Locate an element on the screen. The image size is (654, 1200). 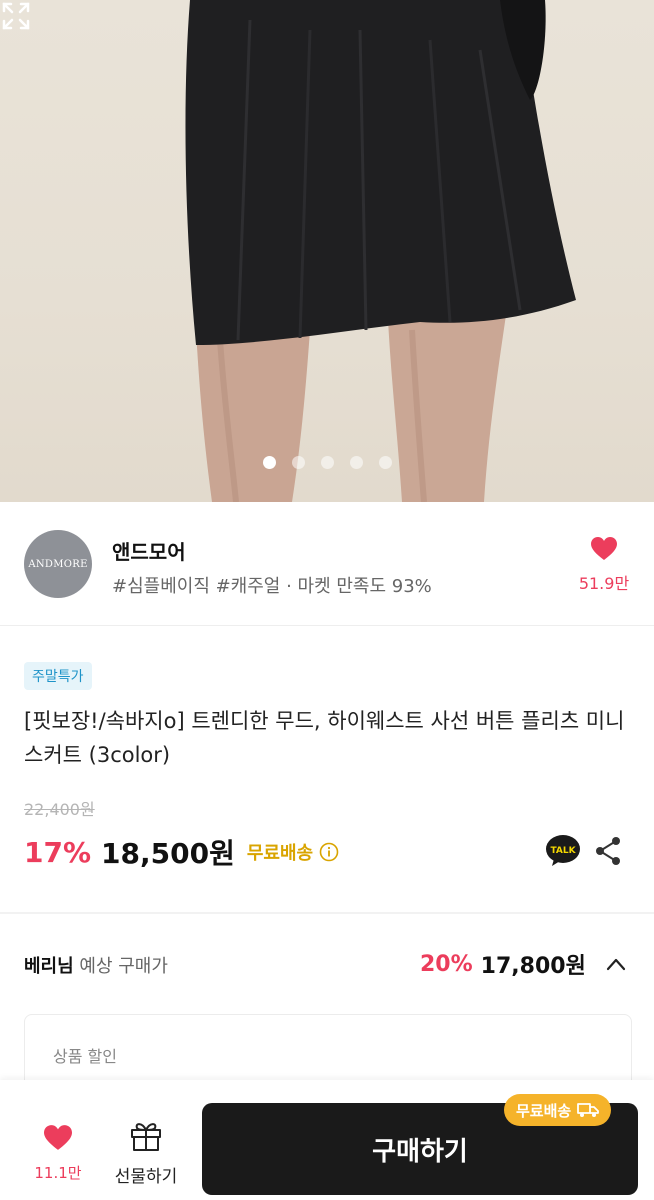
gift-button: 선물하기 is located at coordinates (146, 1153).